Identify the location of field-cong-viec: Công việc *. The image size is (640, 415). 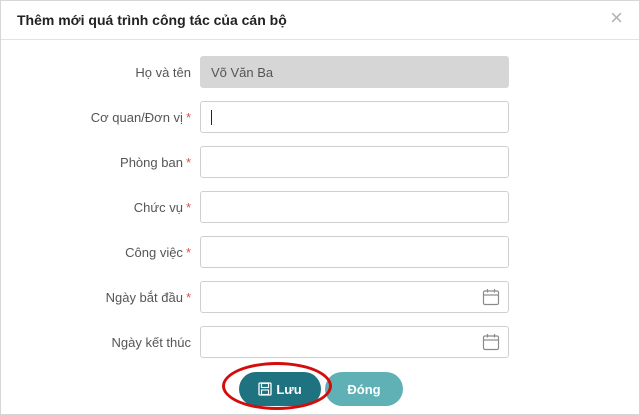
(320, 253).